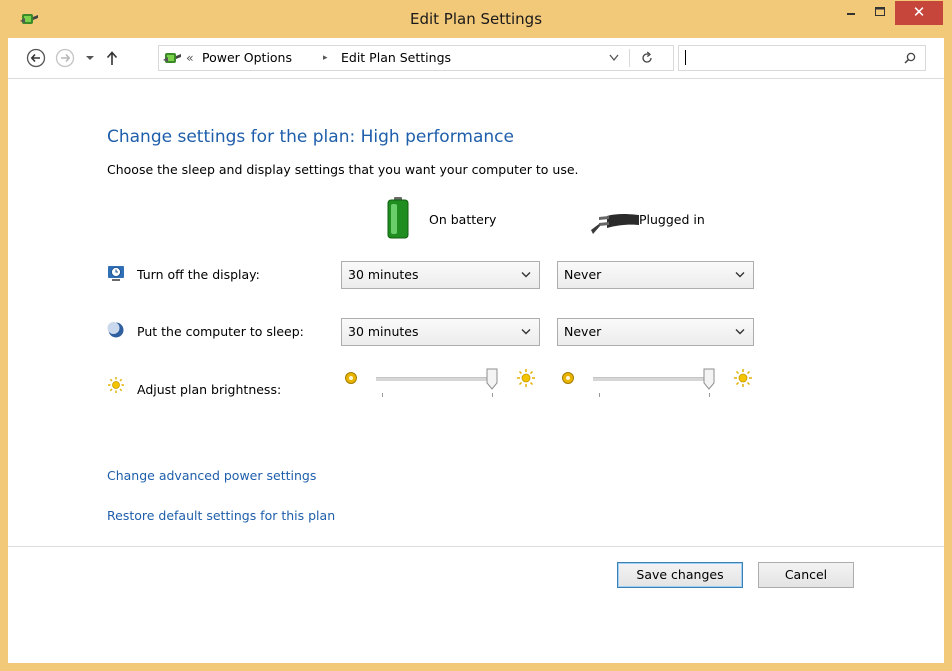 Image resolution: width=952 pixels, height=671 pixels. Describe the element at coordinates (672, 219) in the screenshot. I see `column-header-plugged-in: Plugged in` at that location.